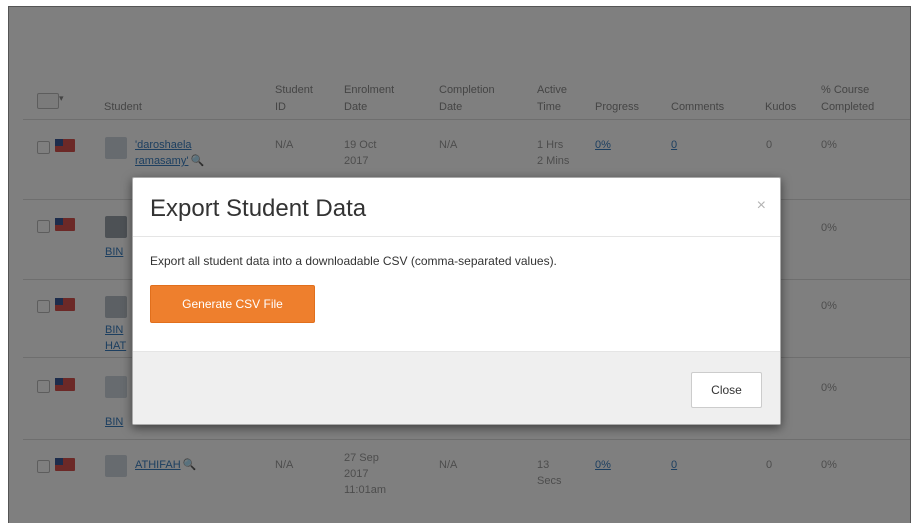 The height and width of the screenshot is (523, 917). What do you see at coordinates (726, 390) in the screenshot?
I see `close-button: Close` at bounding box center [726, 390].